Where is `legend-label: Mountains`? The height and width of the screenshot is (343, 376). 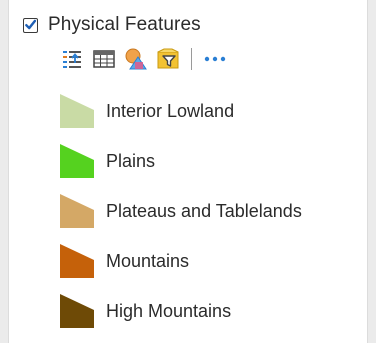 legend-label: Mountains is located at coordinates (148, 260).